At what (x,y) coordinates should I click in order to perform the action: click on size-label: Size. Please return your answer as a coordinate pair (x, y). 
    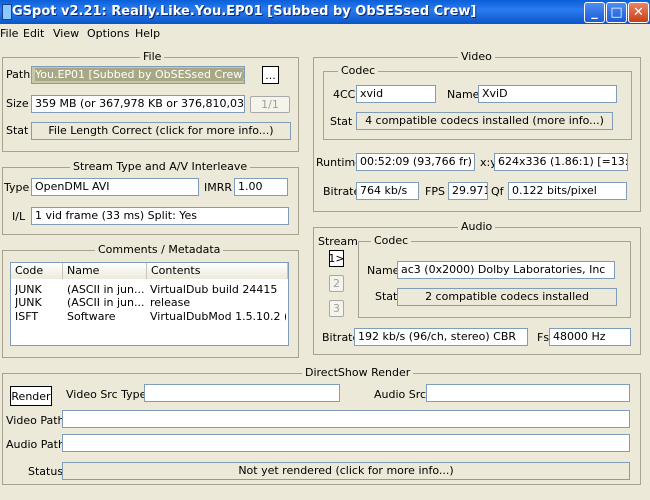
    Looking at the image, I should click on (17, 103).